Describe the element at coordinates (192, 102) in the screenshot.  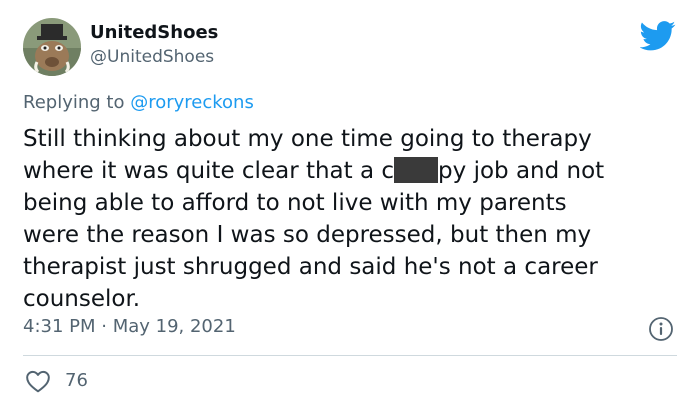
I see `reply-mention-link: @roryreckons` at that location.